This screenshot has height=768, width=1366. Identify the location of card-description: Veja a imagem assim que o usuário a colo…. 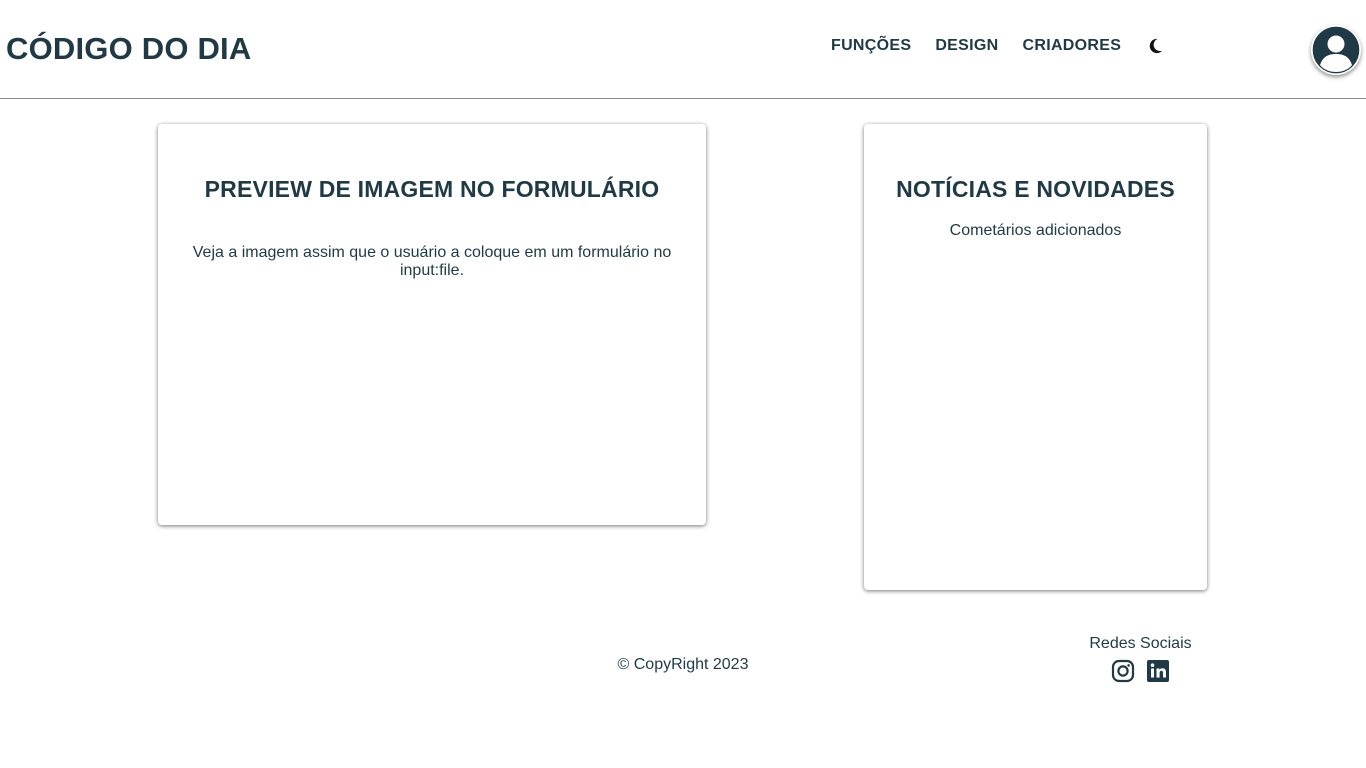
(432, 261).